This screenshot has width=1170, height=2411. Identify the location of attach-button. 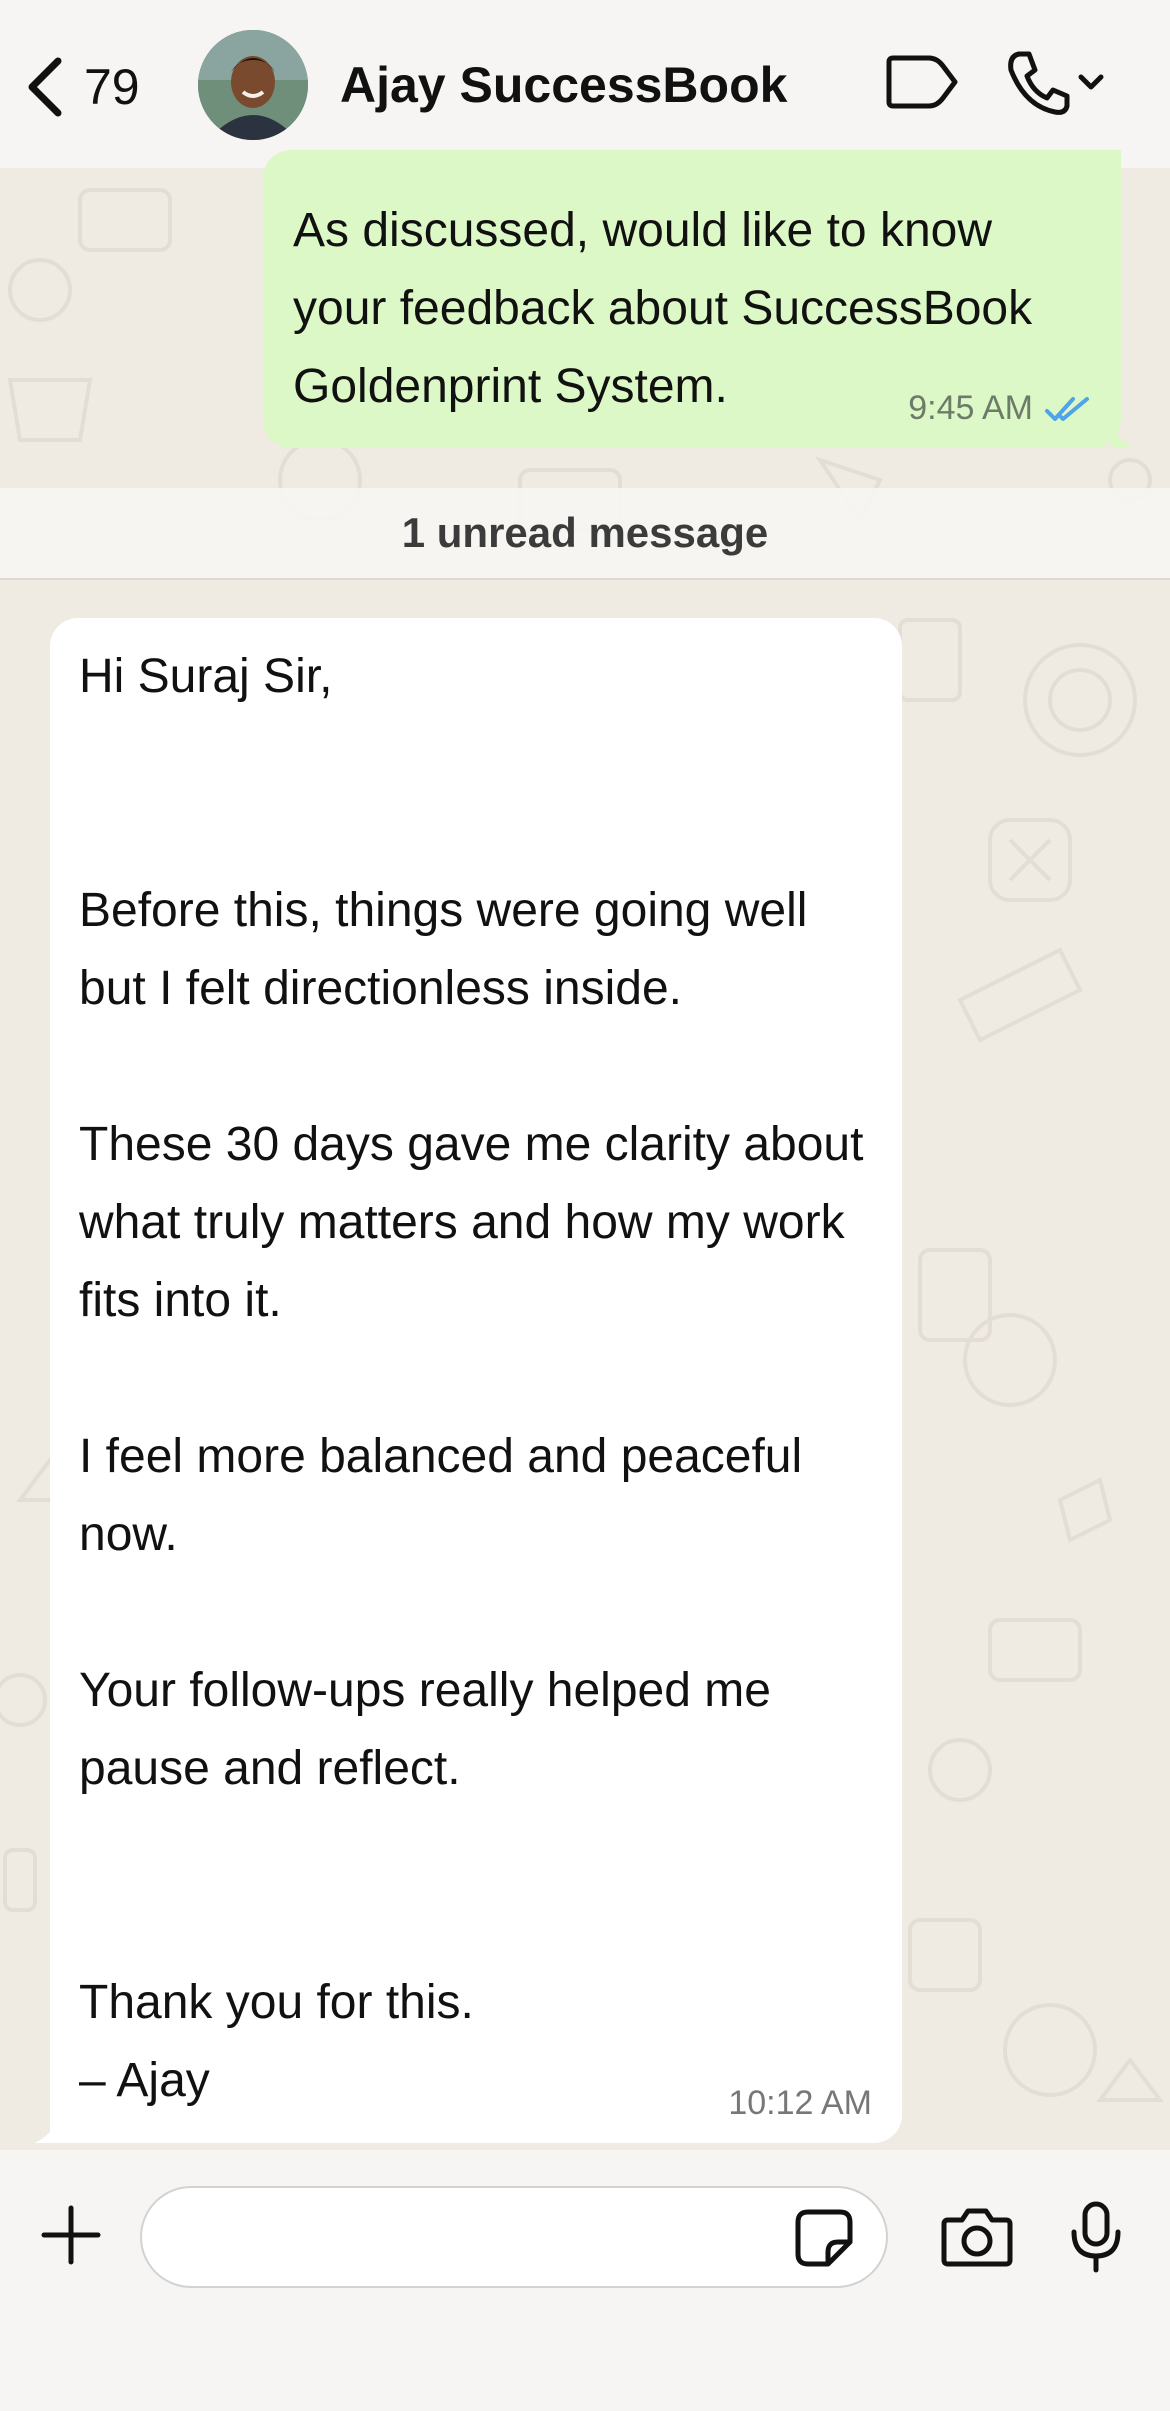
(71, 2237).